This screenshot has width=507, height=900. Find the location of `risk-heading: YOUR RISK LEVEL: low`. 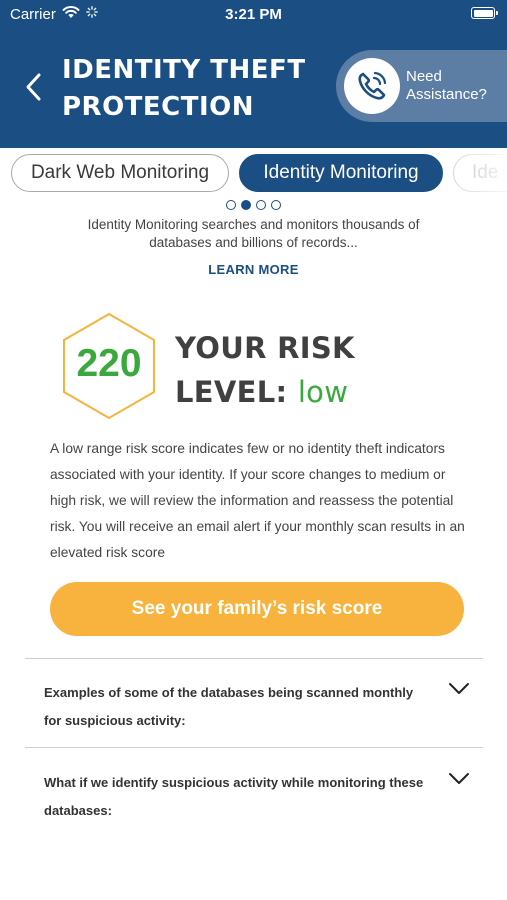

risk-heading: YOUR RISK LEVEL: low is located at coordinates (265, 370).